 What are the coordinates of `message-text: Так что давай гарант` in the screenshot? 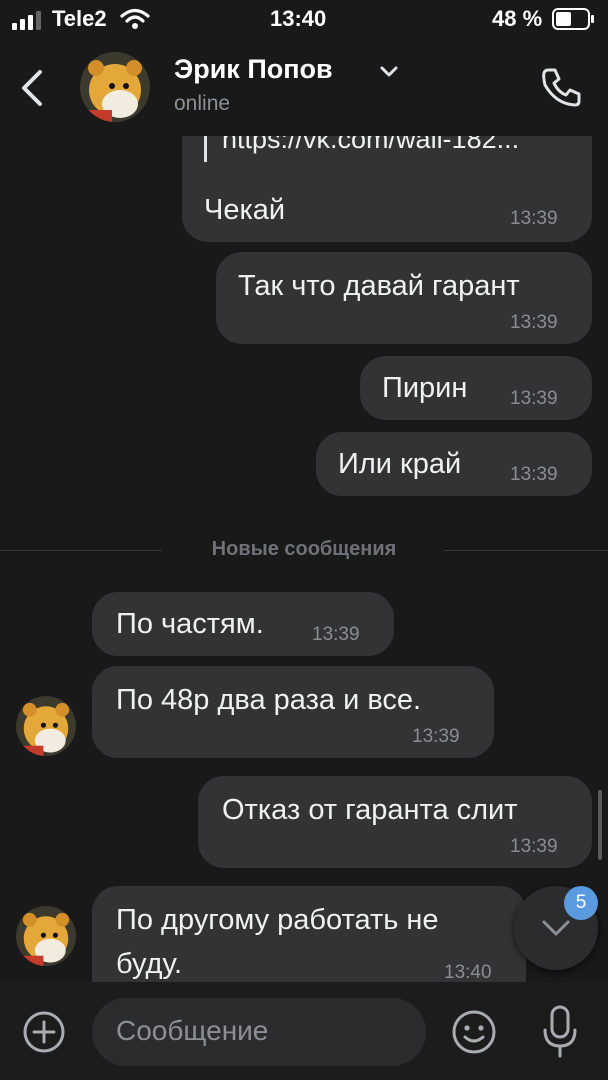 It's located at (379, 286).